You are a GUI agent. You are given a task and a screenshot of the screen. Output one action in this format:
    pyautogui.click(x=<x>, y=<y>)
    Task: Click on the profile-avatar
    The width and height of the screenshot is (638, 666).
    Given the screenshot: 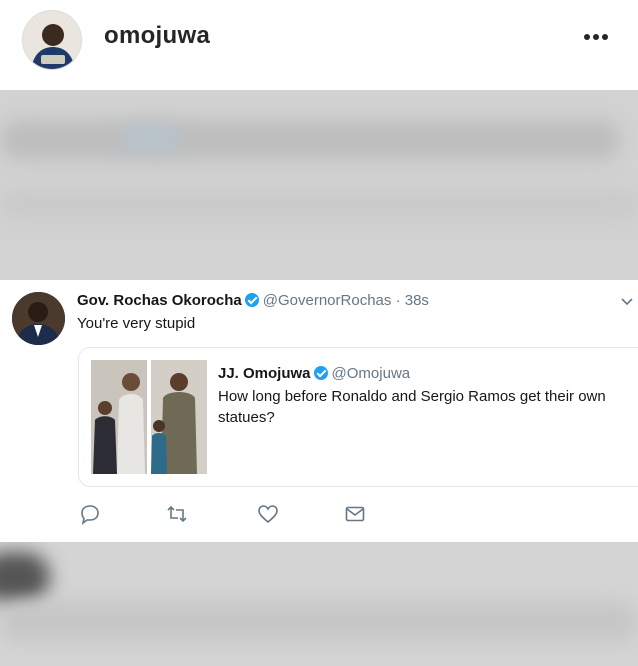 What is the action you would take?
    pyautogui.click(x=52, y=40)
    